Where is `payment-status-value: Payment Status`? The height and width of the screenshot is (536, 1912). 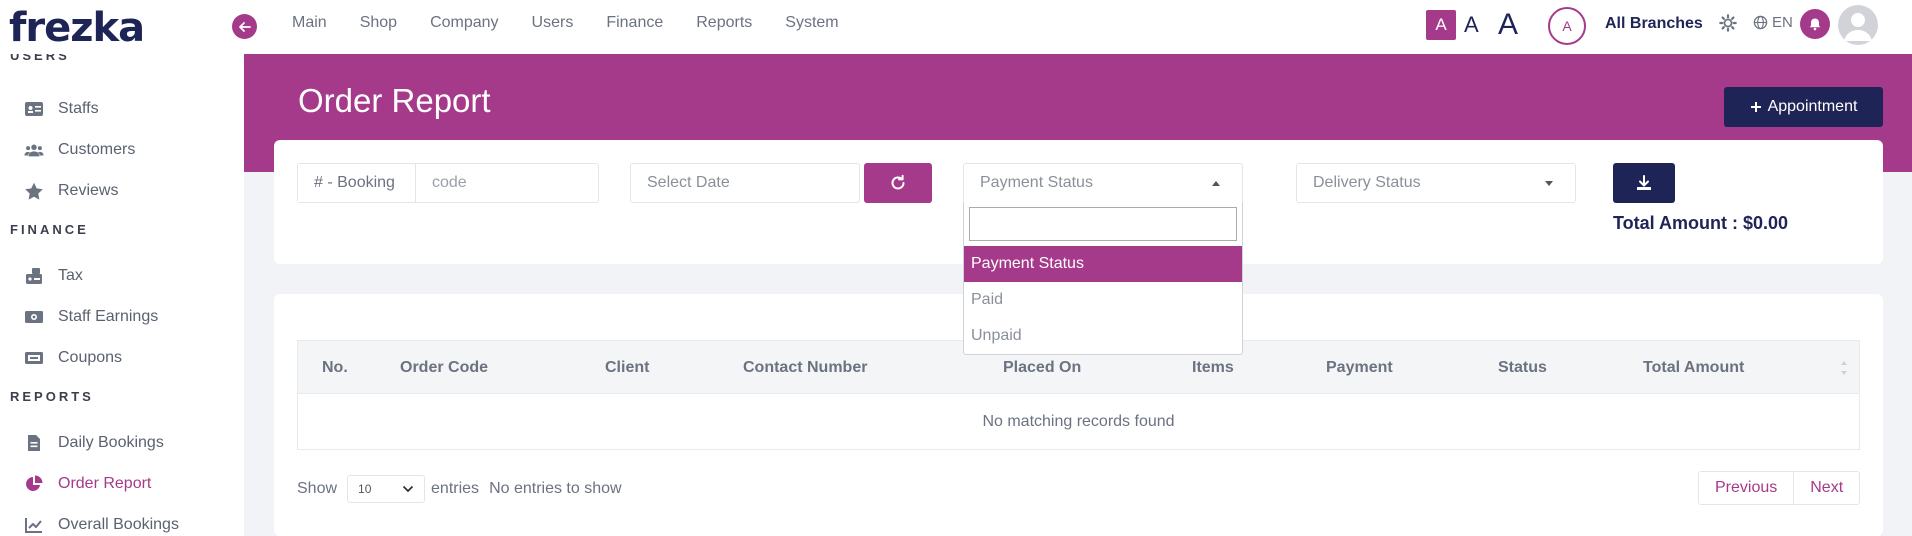 payment-status-value: Payment Status is located at coordinates (1036, 182).